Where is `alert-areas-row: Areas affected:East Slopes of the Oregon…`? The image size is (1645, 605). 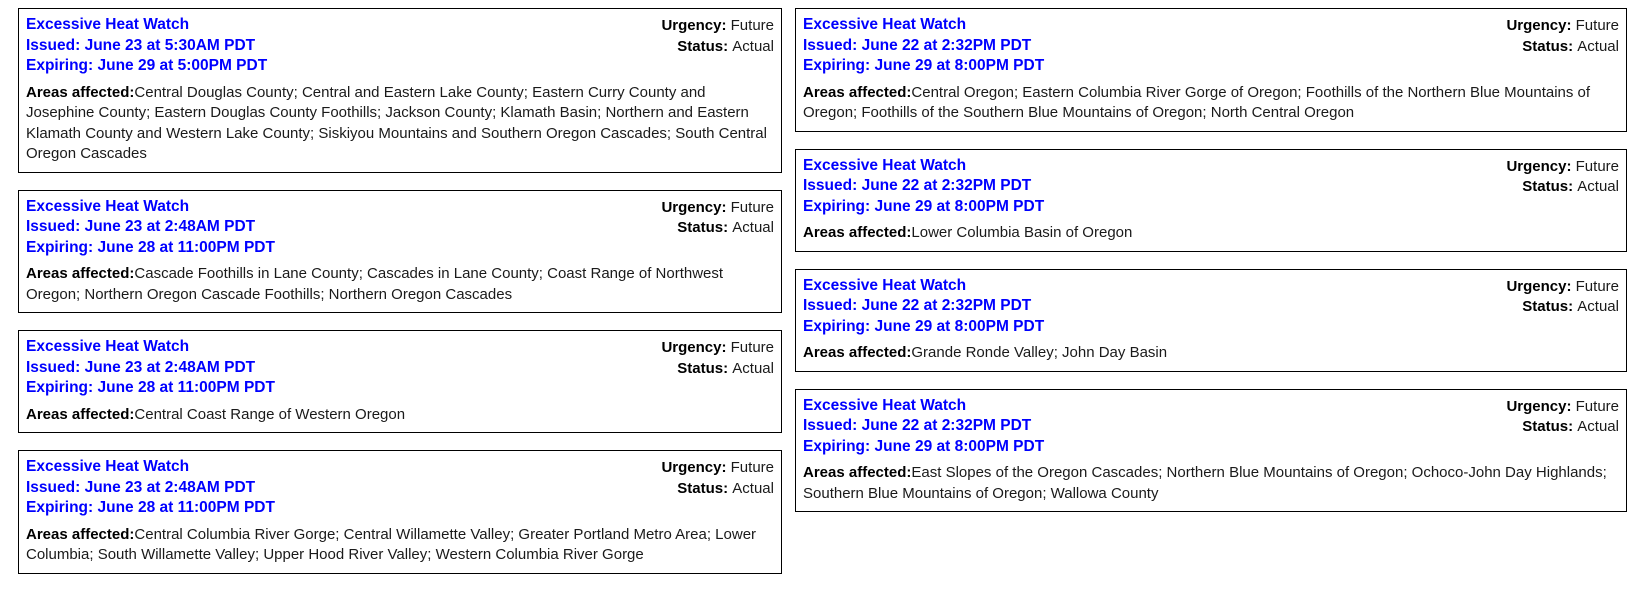
alert-areas-row: Areas affected:East Slopes of the Oregon… is located at coordinates (1211, 483).